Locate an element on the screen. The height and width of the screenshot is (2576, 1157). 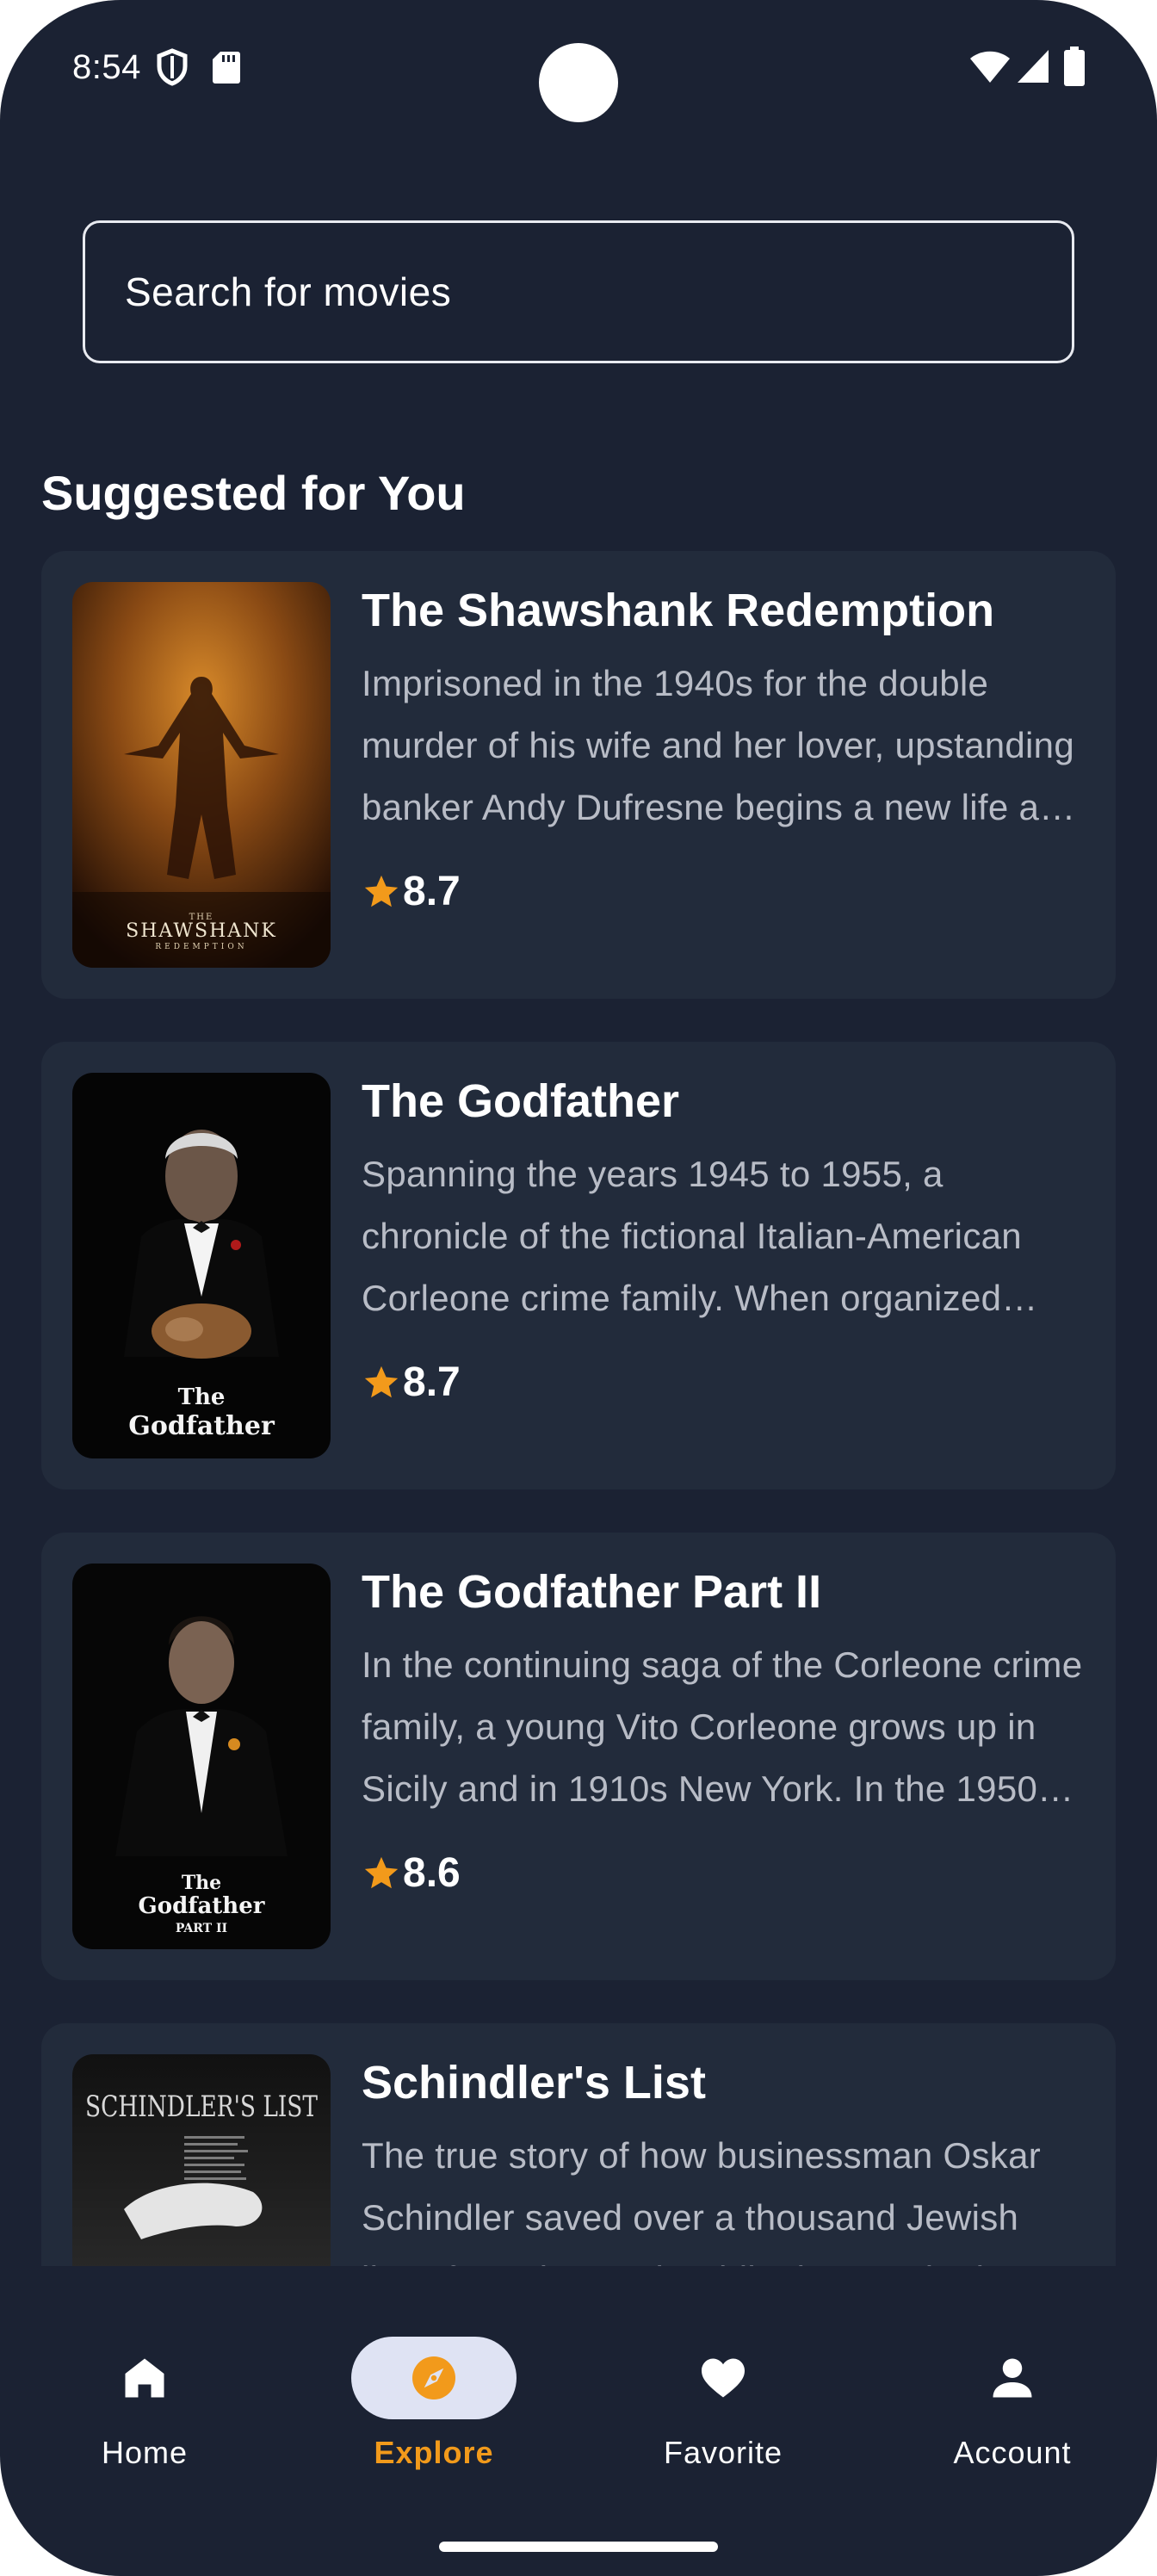
nav-label: Home is located at coordinates (145, 2453).